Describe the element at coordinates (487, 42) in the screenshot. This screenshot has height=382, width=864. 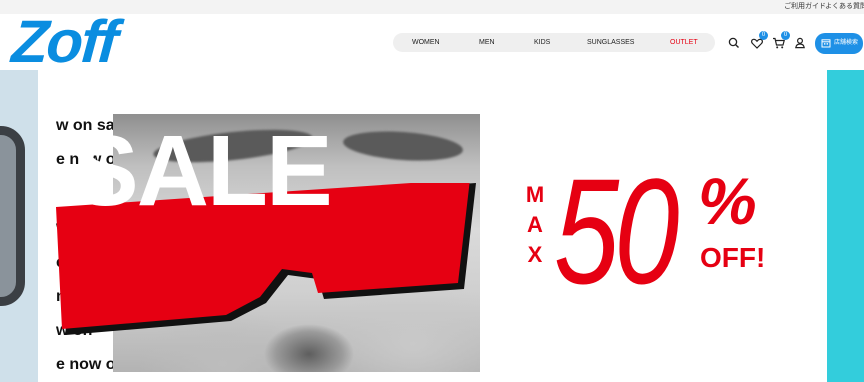
I see `nav-item-men: MEN` at that location.